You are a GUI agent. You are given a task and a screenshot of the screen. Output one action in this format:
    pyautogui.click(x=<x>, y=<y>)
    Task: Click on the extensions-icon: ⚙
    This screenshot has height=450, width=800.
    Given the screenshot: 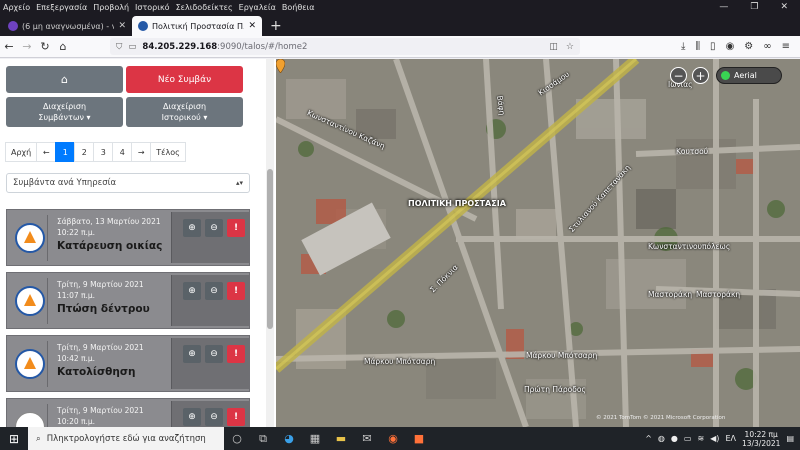 What is the action you would take?
    pyautogui.click(x=748, y=46)
    